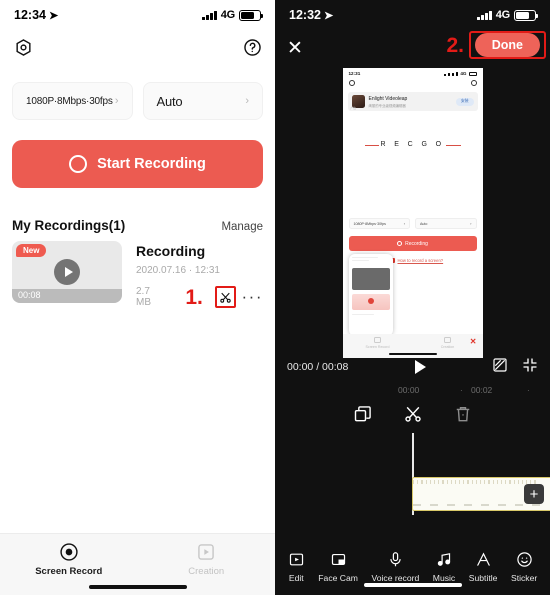 The image size is (550, 595). What do you see at coordinates (69, 559) in the screenshot?
I see `tab-screen-record: Screen Record` at bounding box center [69, 559].